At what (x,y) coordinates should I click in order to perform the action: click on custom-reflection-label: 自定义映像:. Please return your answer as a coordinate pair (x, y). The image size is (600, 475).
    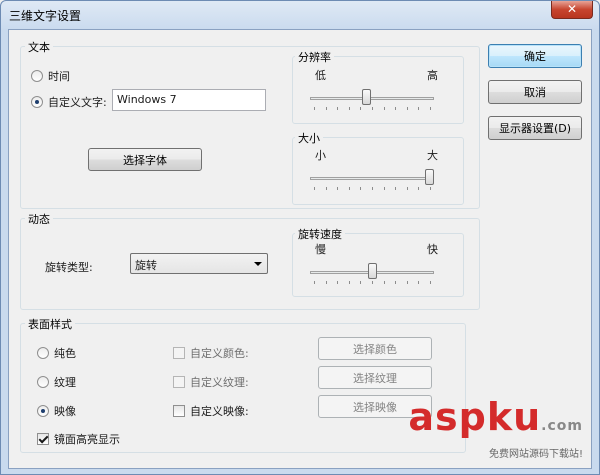
    Looking at the image, I should click on (219, 411).